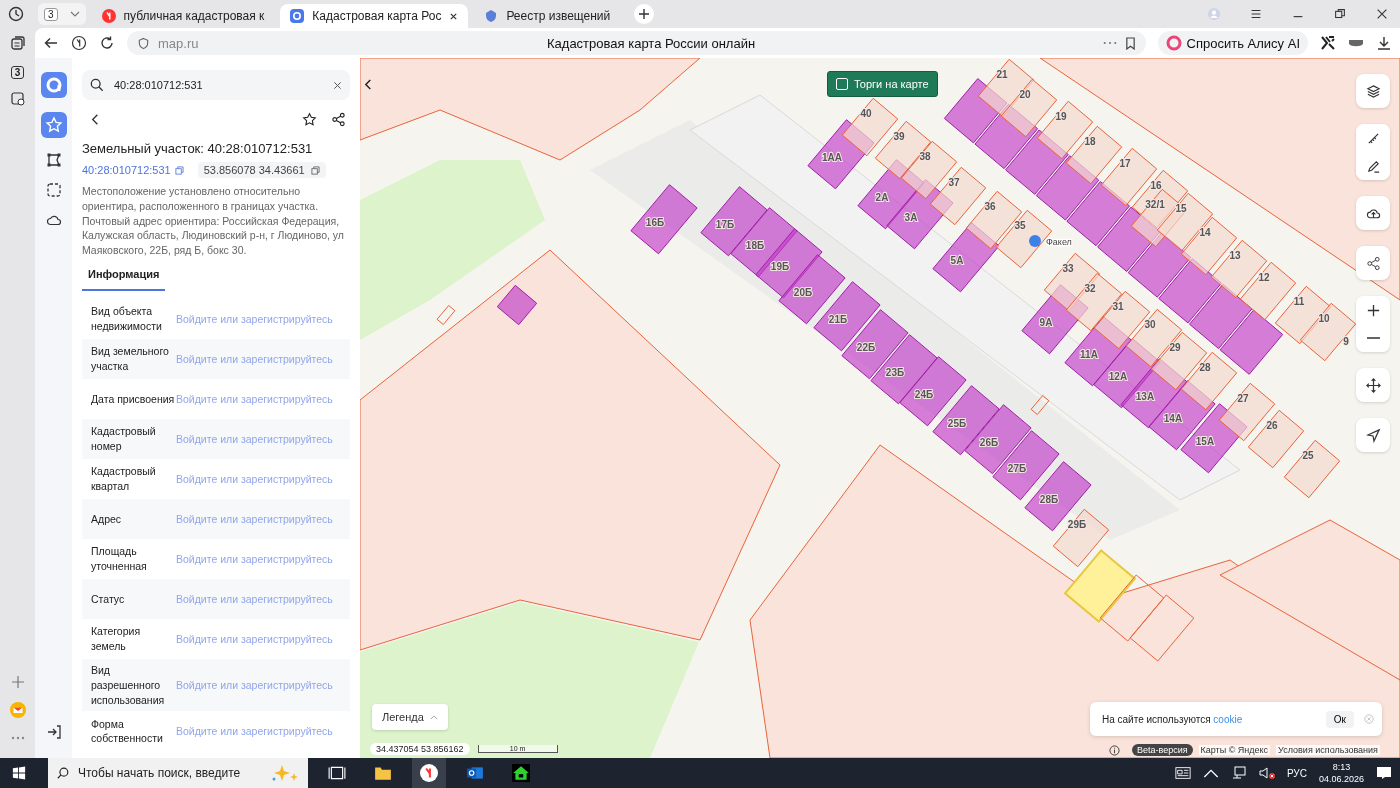 This screenshot has height=788, width=1400. Describe the element at coordinates (644, 14) in the screenshot. I see `new-tab-icon` at that location.